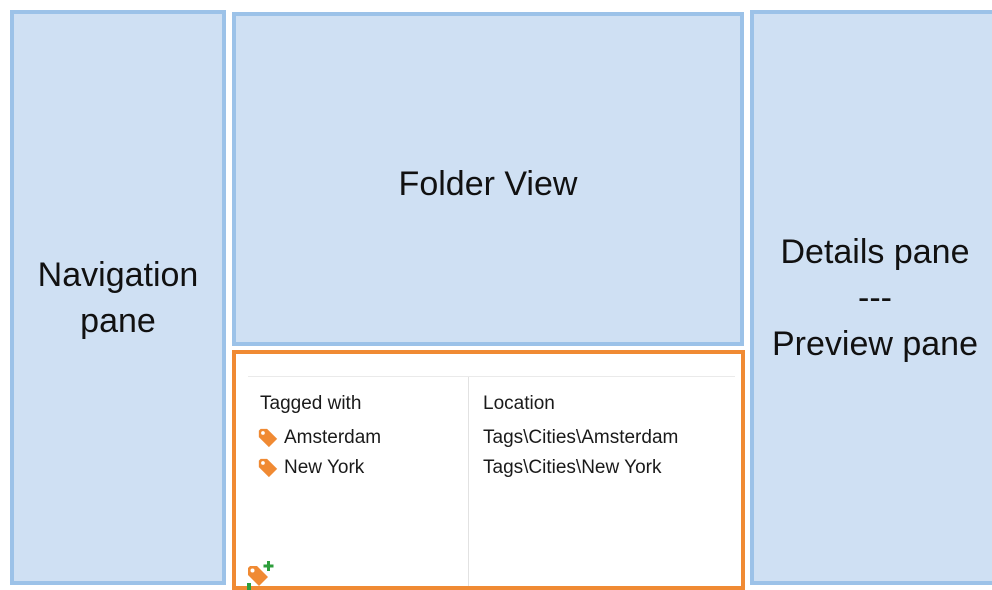 This screenshot has height=590, width=992. I want to click on navigation-pane-label: Navigation, so click(118, 274).